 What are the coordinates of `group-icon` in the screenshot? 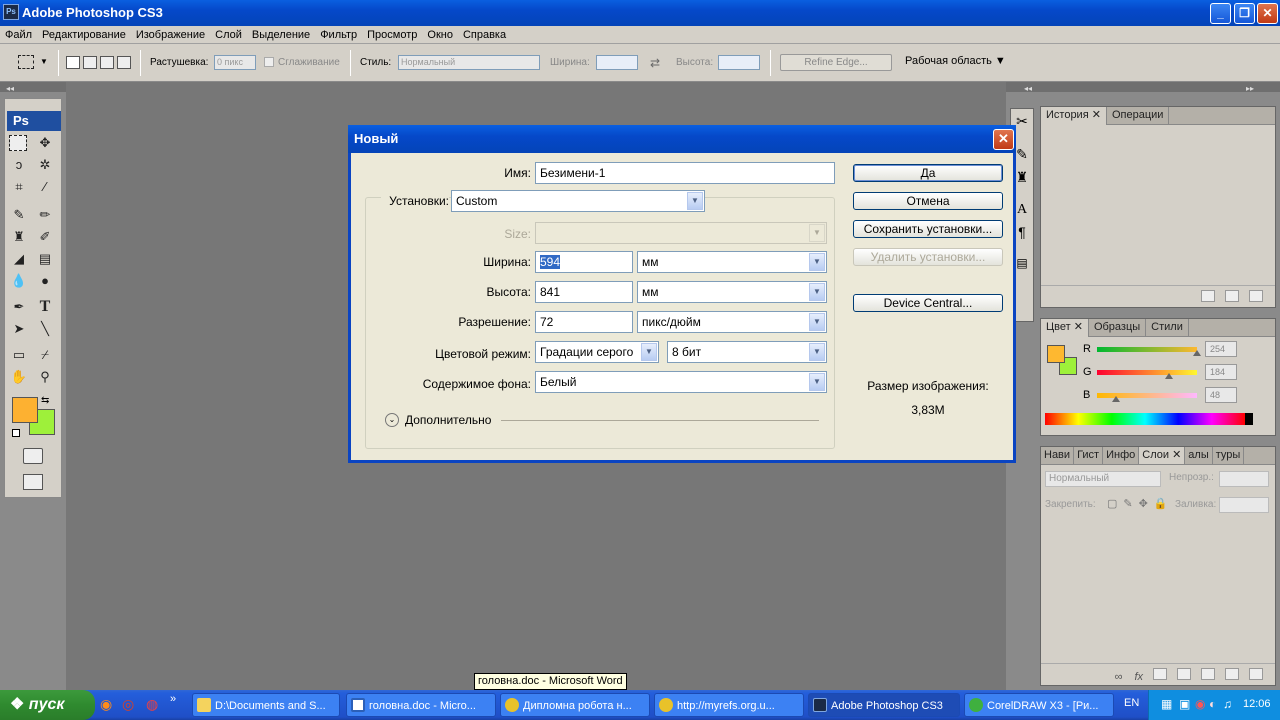 It's located at (1208, 674).